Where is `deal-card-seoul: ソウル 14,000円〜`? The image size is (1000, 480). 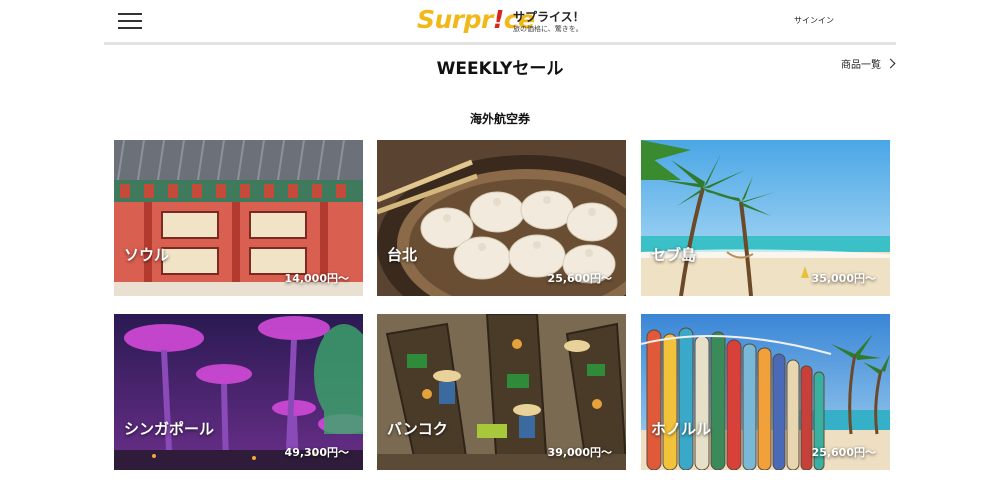
deal-card-seoul: ソウル 14,000円〜 is located at coordinates (238, 218).